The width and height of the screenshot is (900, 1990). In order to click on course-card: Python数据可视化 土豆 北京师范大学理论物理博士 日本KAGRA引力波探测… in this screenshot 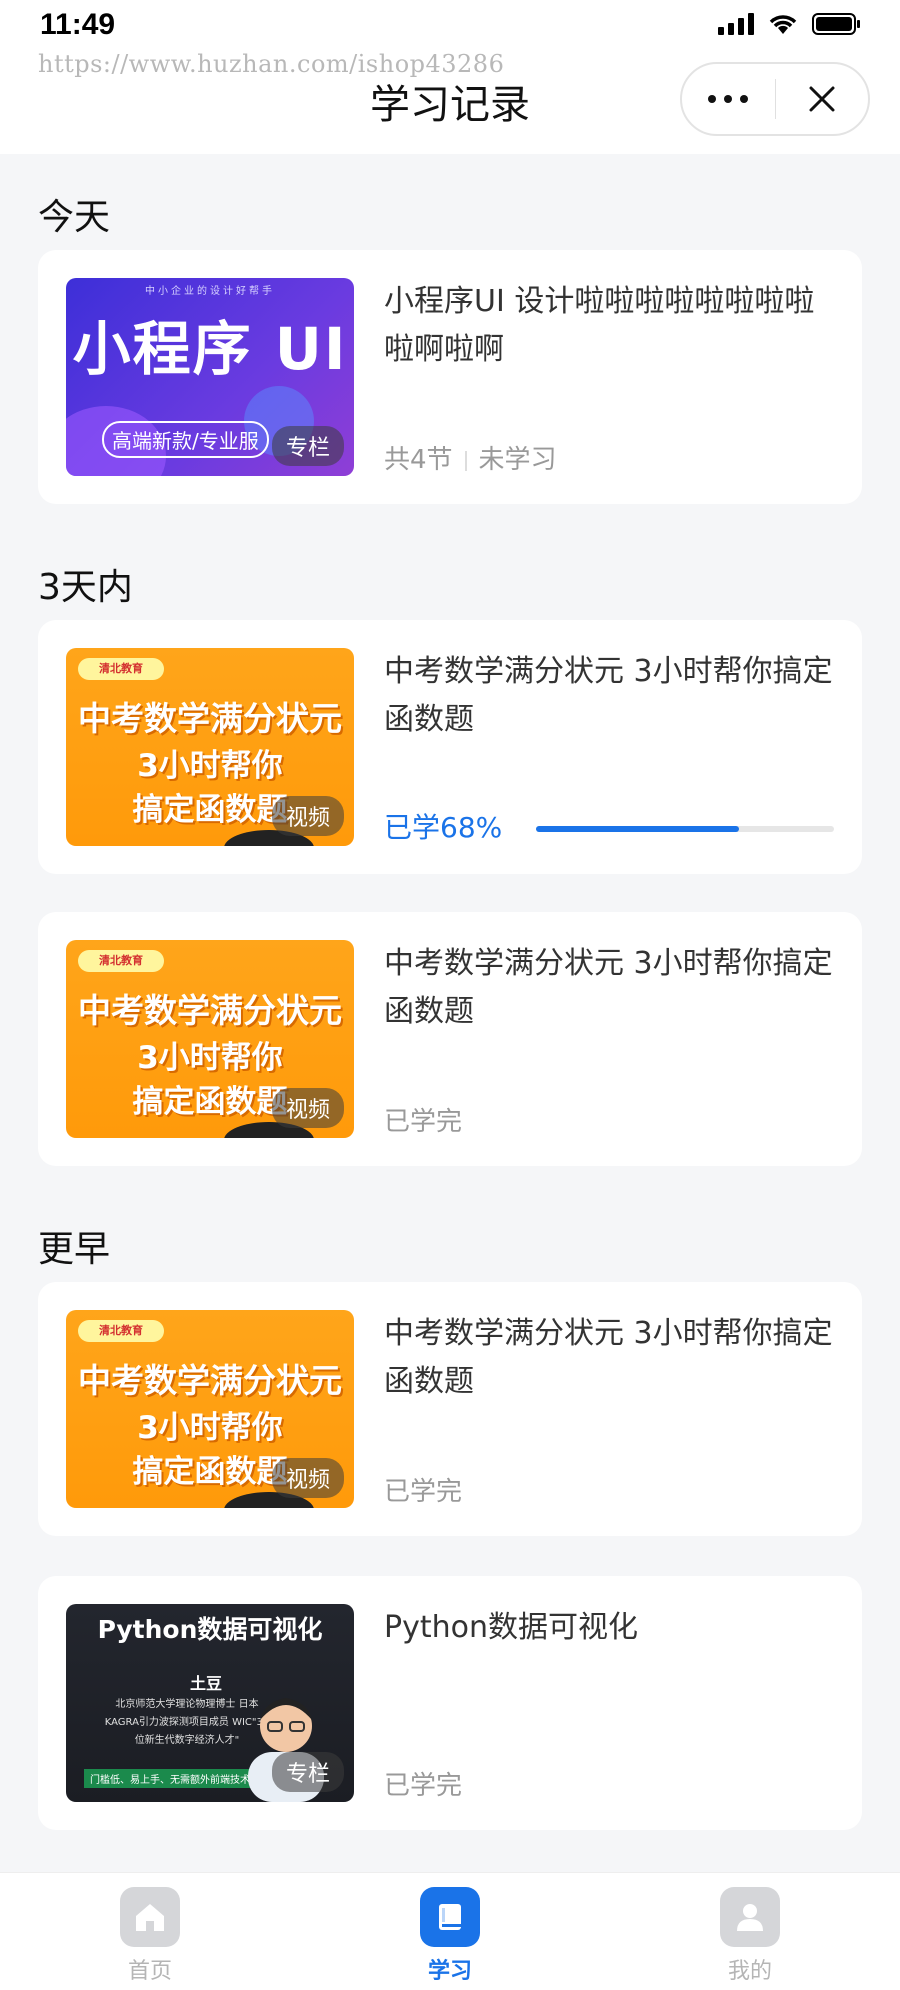, I will do `click(450, 1703)`.